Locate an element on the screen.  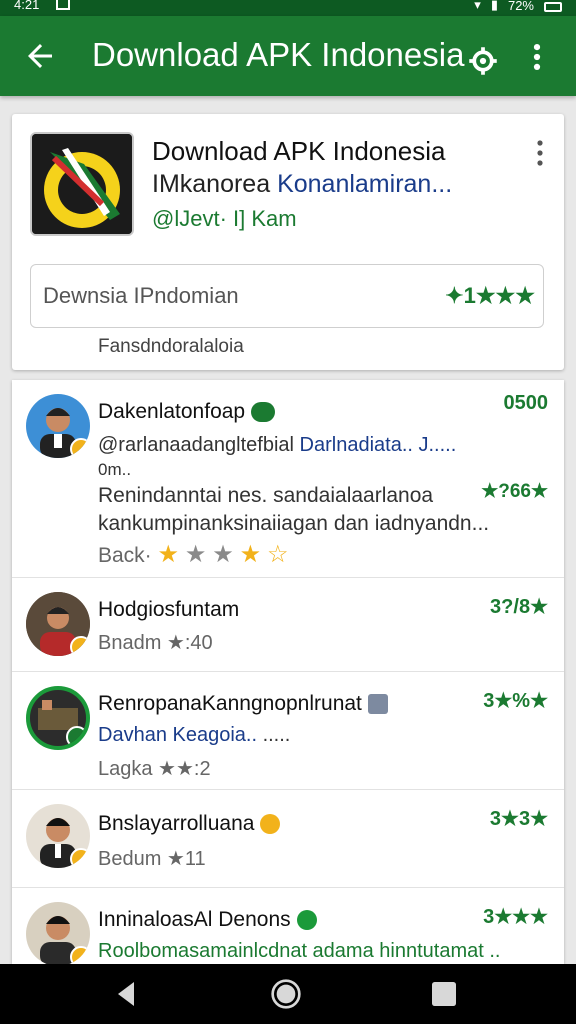
stars-label: Back· is located at coordinates (125, 555).